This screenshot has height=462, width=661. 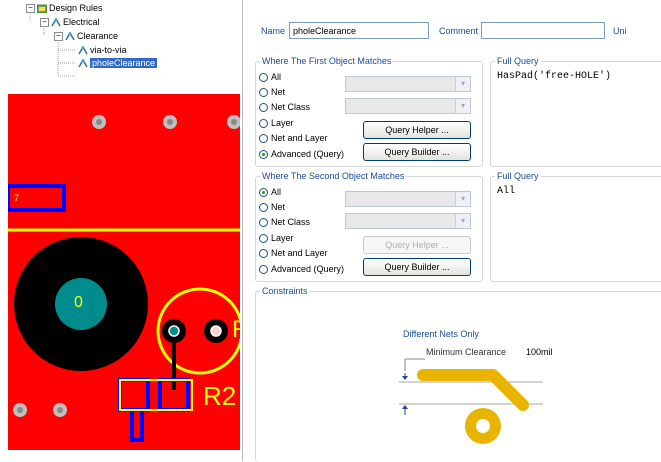 I want to click on pad-designator: 0, so click(x=78, y=302).